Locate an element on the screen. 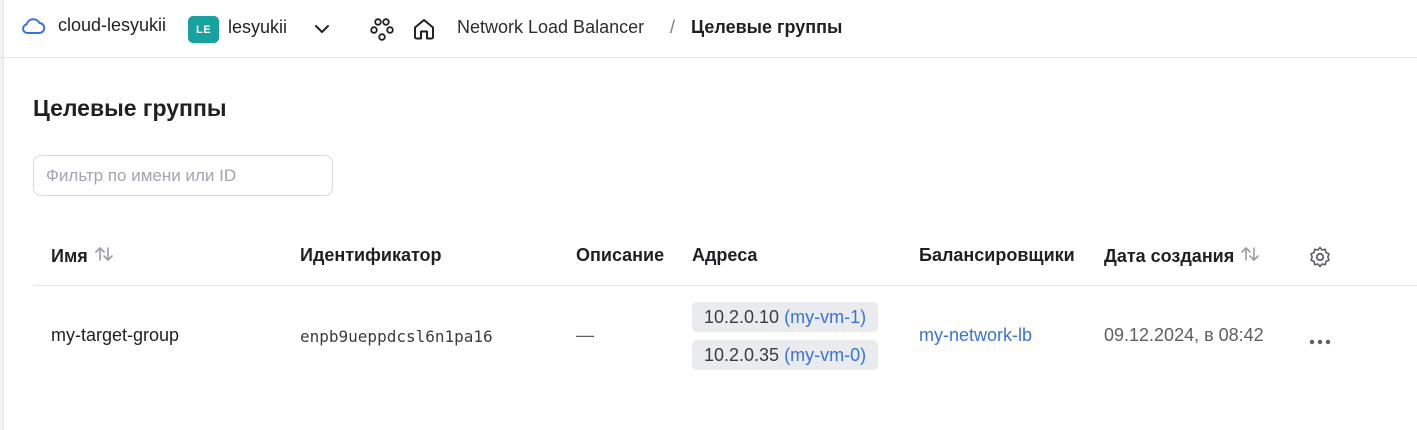  row-created-date: 09.12.2024, в 08:42 is located at coordinates (1184, 335).